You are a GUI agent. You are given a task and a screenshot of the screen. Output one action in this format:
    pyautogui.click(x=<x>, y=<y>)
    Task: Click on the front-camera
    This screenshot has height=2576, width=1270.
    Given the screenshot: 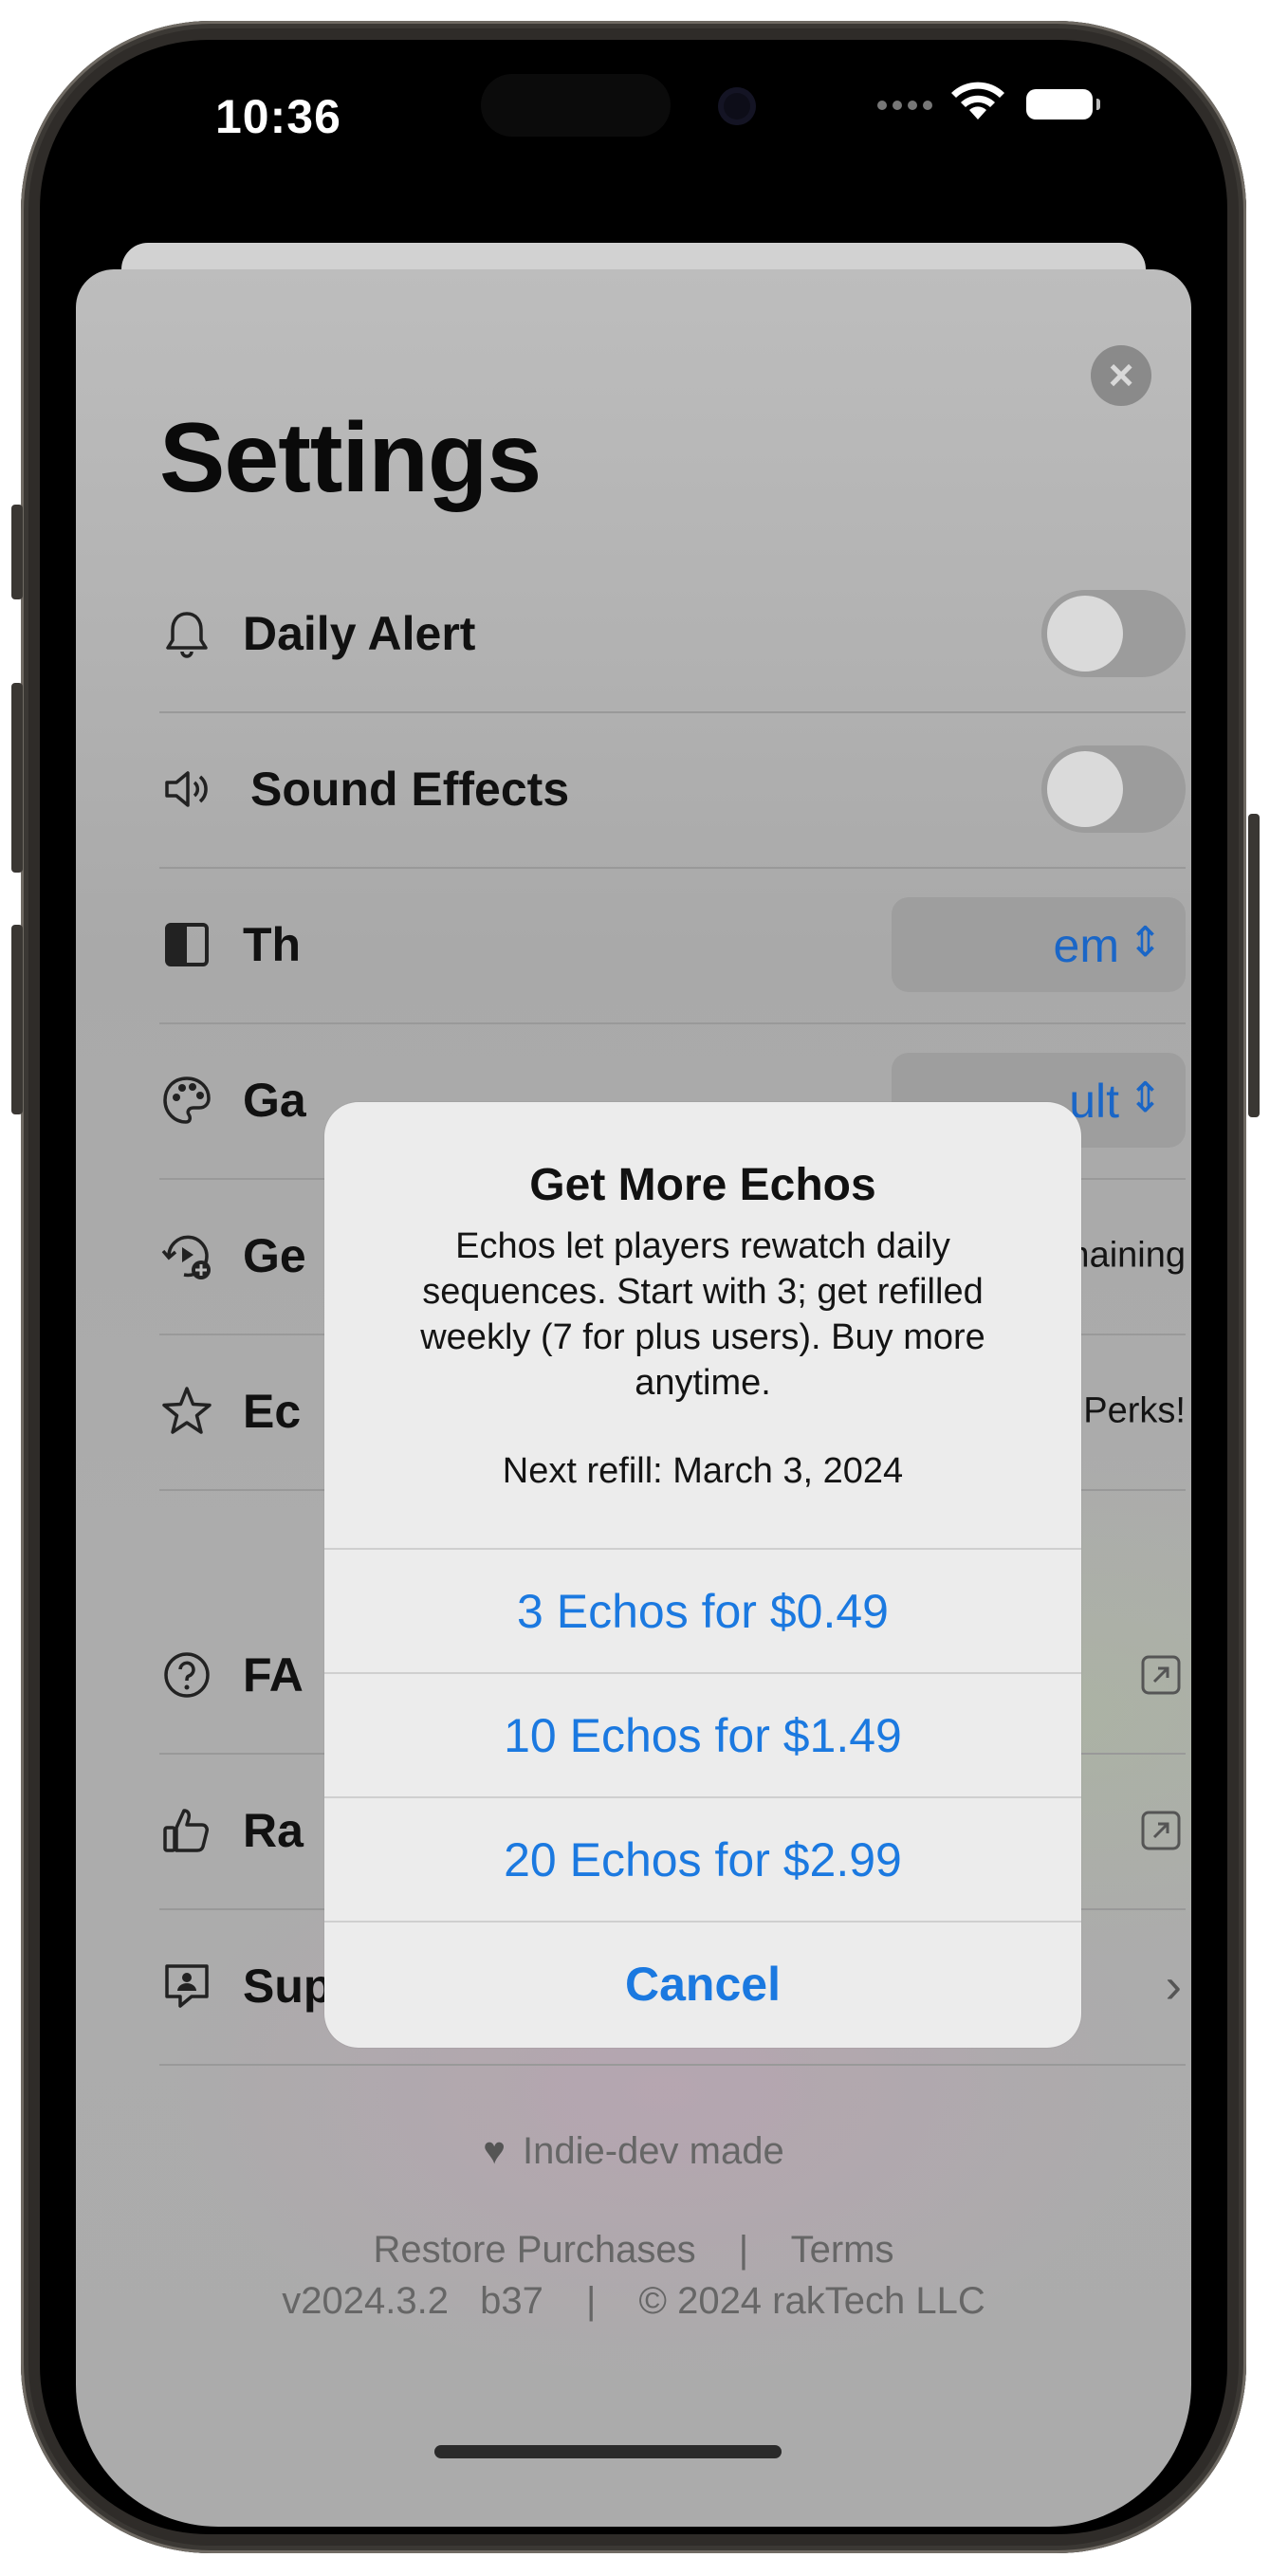 What is the action you would take?
    pyautogui.click(x=737, y=106)
    